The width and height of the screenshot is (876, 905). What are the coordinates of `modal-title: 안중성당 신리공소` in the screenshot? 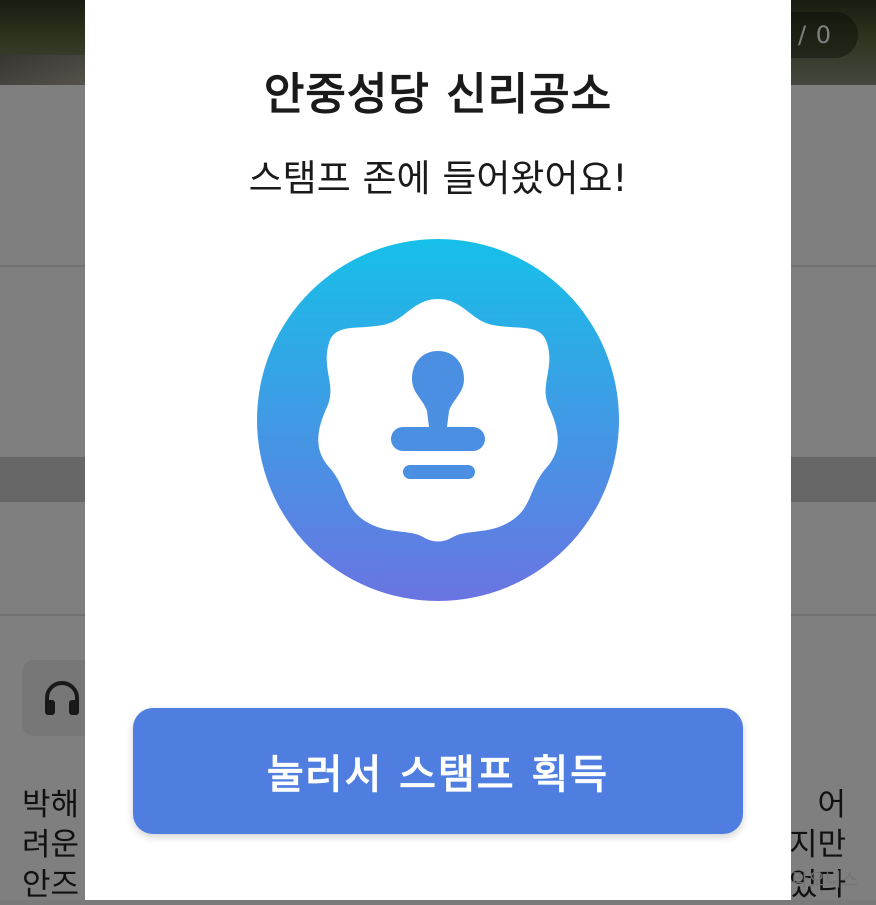 It's located at (438, 94).